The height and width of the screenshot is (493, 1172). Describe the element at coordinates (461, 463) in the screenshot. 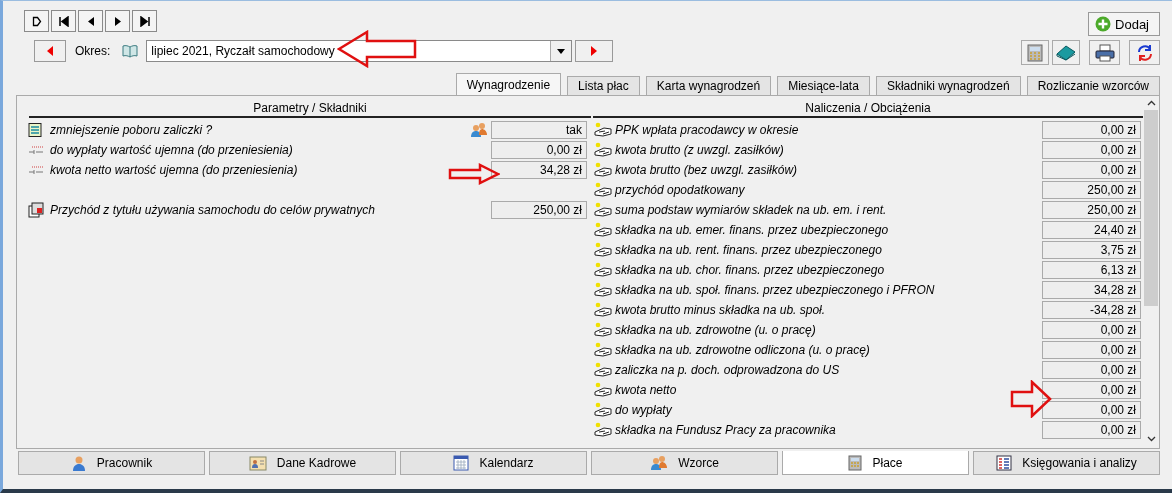

I see `calendar-icon` at that location.